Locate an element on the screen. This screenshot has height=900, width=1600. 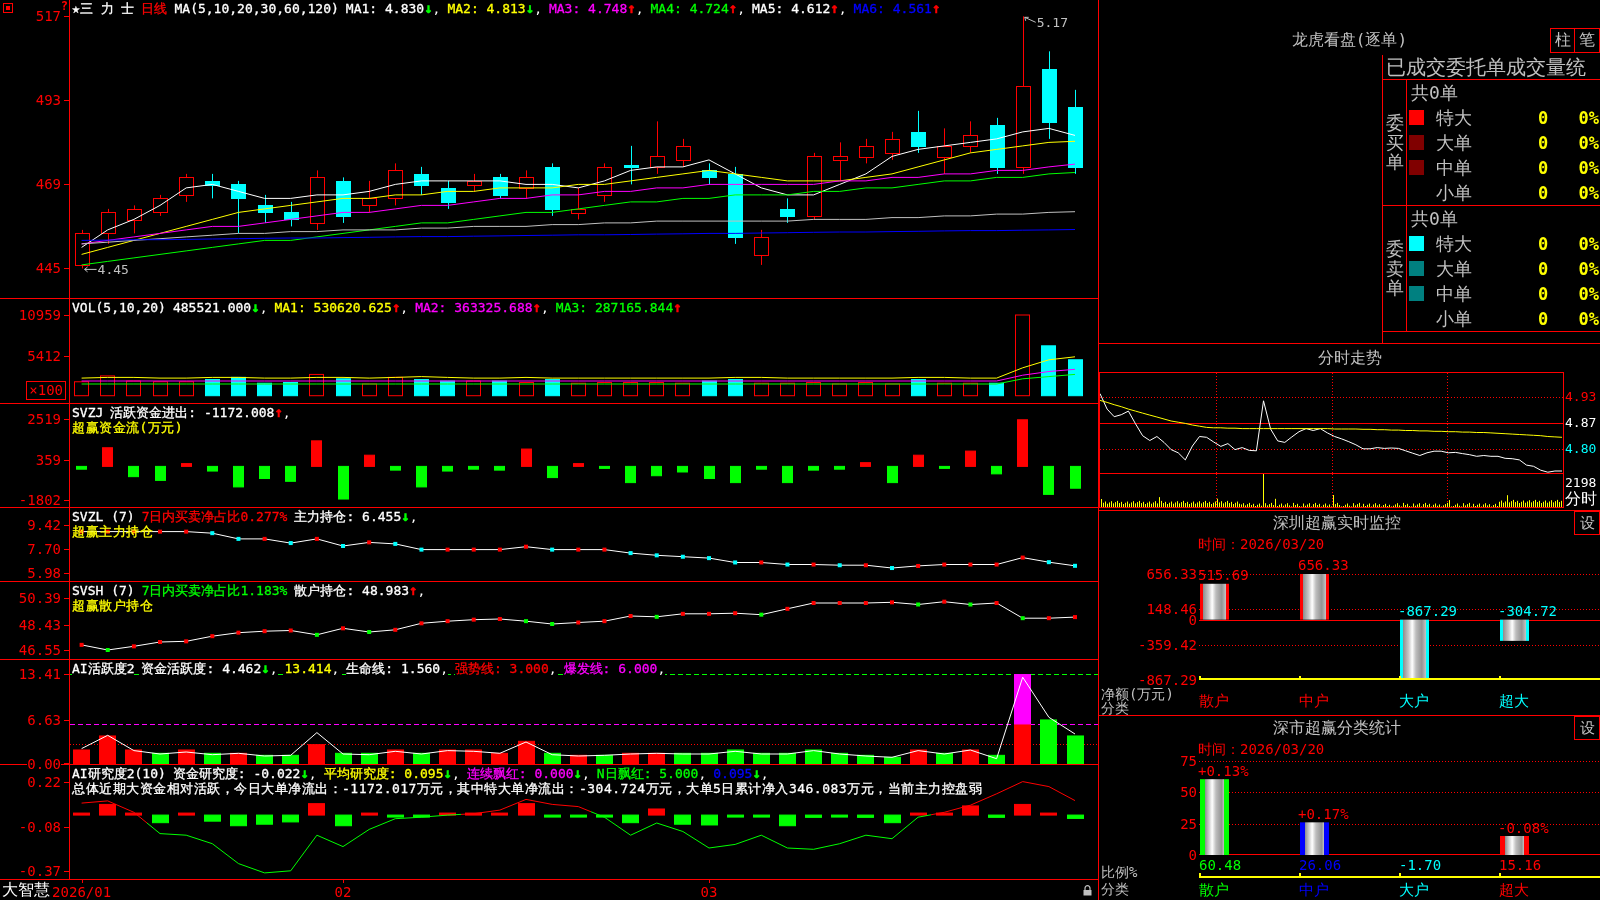
brand-name: 大智慧 is located at coordinates (26, 890).